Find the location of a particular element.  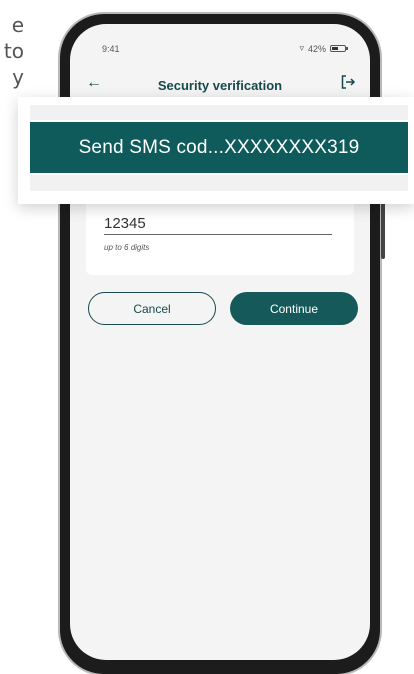

battery-icon is located at coordinates (339, 48).